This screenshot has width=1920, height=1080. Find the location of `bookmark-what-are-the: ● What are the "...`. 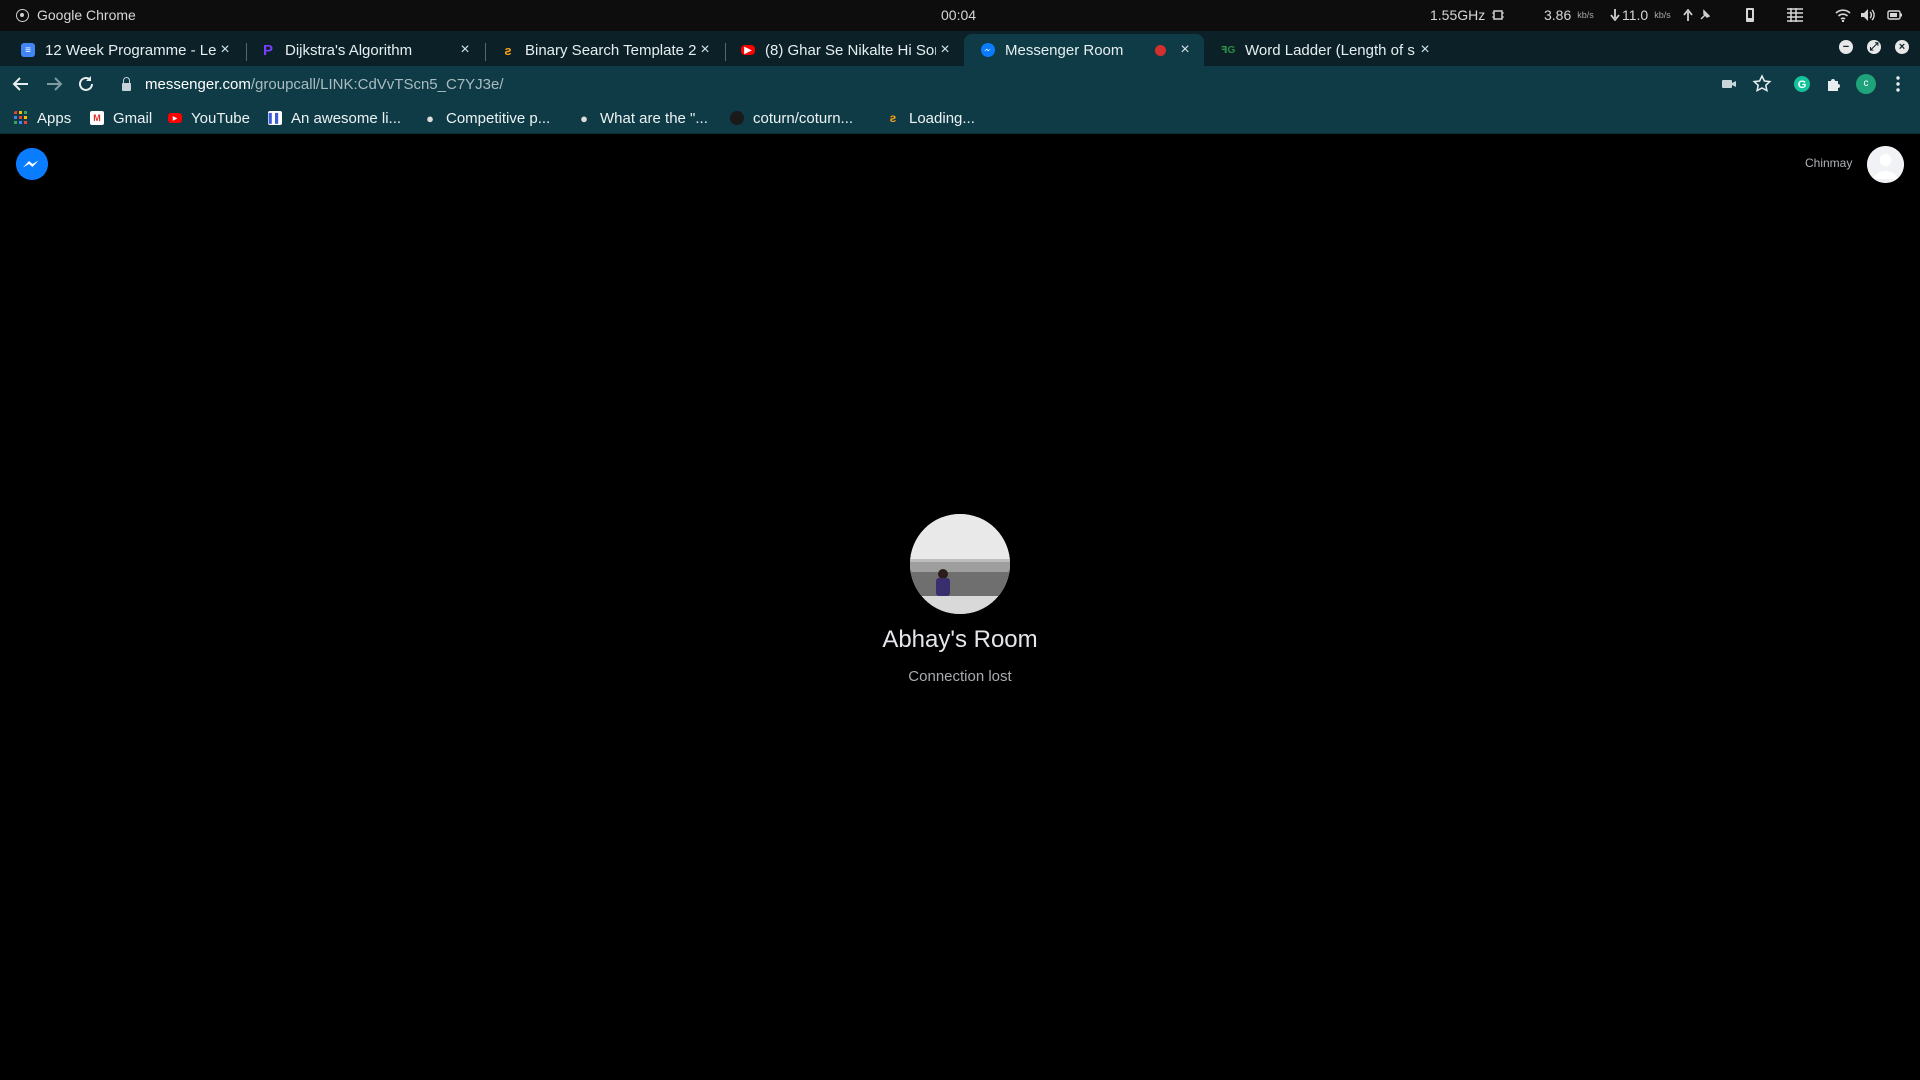

bookmark-what-are-the: ● What are the "... is located at coordinates (642, 118).